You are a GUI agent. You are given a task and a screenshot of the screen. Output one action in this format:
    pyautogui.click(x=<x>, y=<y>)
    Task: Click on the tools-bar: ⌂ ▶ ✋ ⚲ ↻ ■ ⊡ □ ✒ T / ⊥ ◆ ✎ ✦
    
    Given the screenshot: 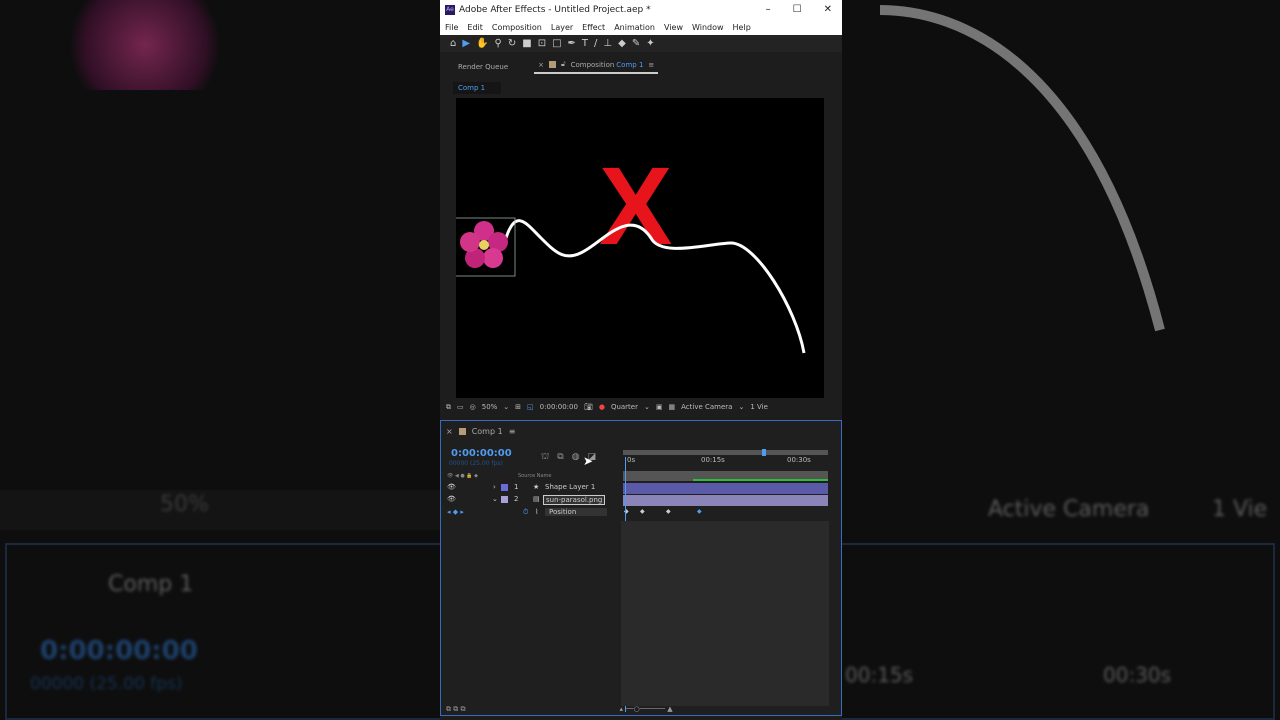 What is the action you would take?
    pyautogui.click(x=641, y=43)
    